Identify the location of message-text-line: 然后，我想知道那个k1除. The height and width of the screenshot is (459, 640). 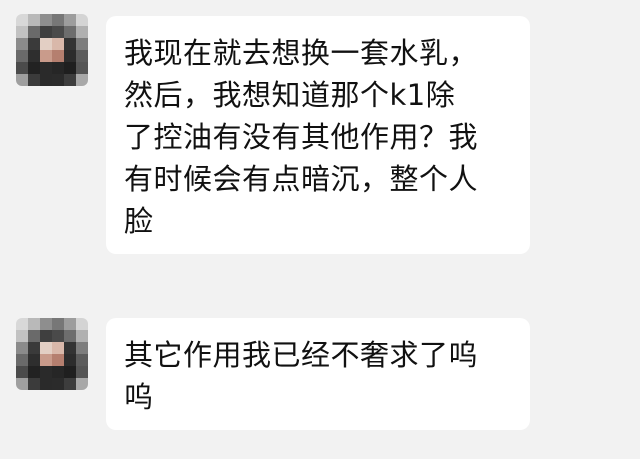
(290, 95).